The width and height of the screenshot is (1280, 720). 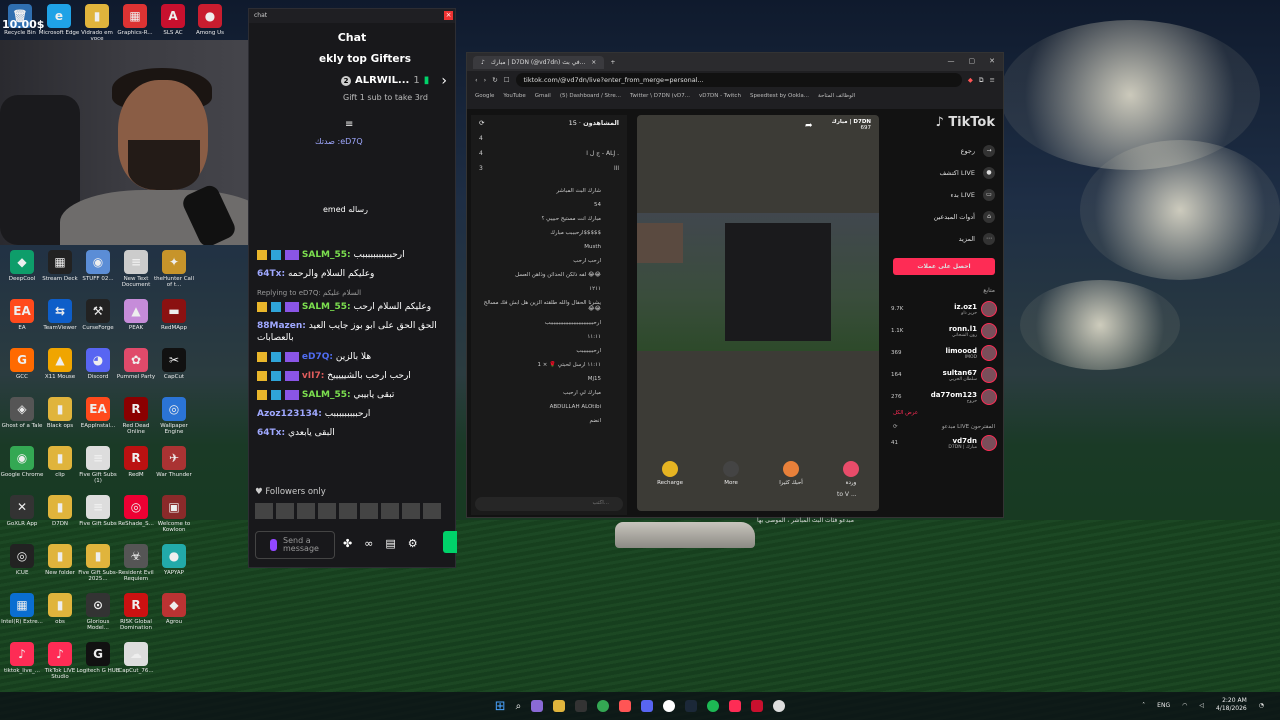 What do you see at coordinates (944, 375) in the screenshot?
I see `followed-account: 164 sultan67 سلطان الحربي` at bounding box center [944, 375].